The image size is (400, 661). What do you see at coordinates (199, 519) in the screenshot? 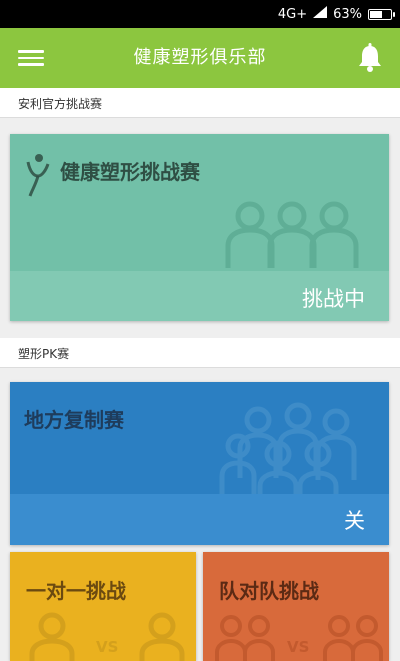
I see `local-card-footer: 关` at bounding box center [199, 519].